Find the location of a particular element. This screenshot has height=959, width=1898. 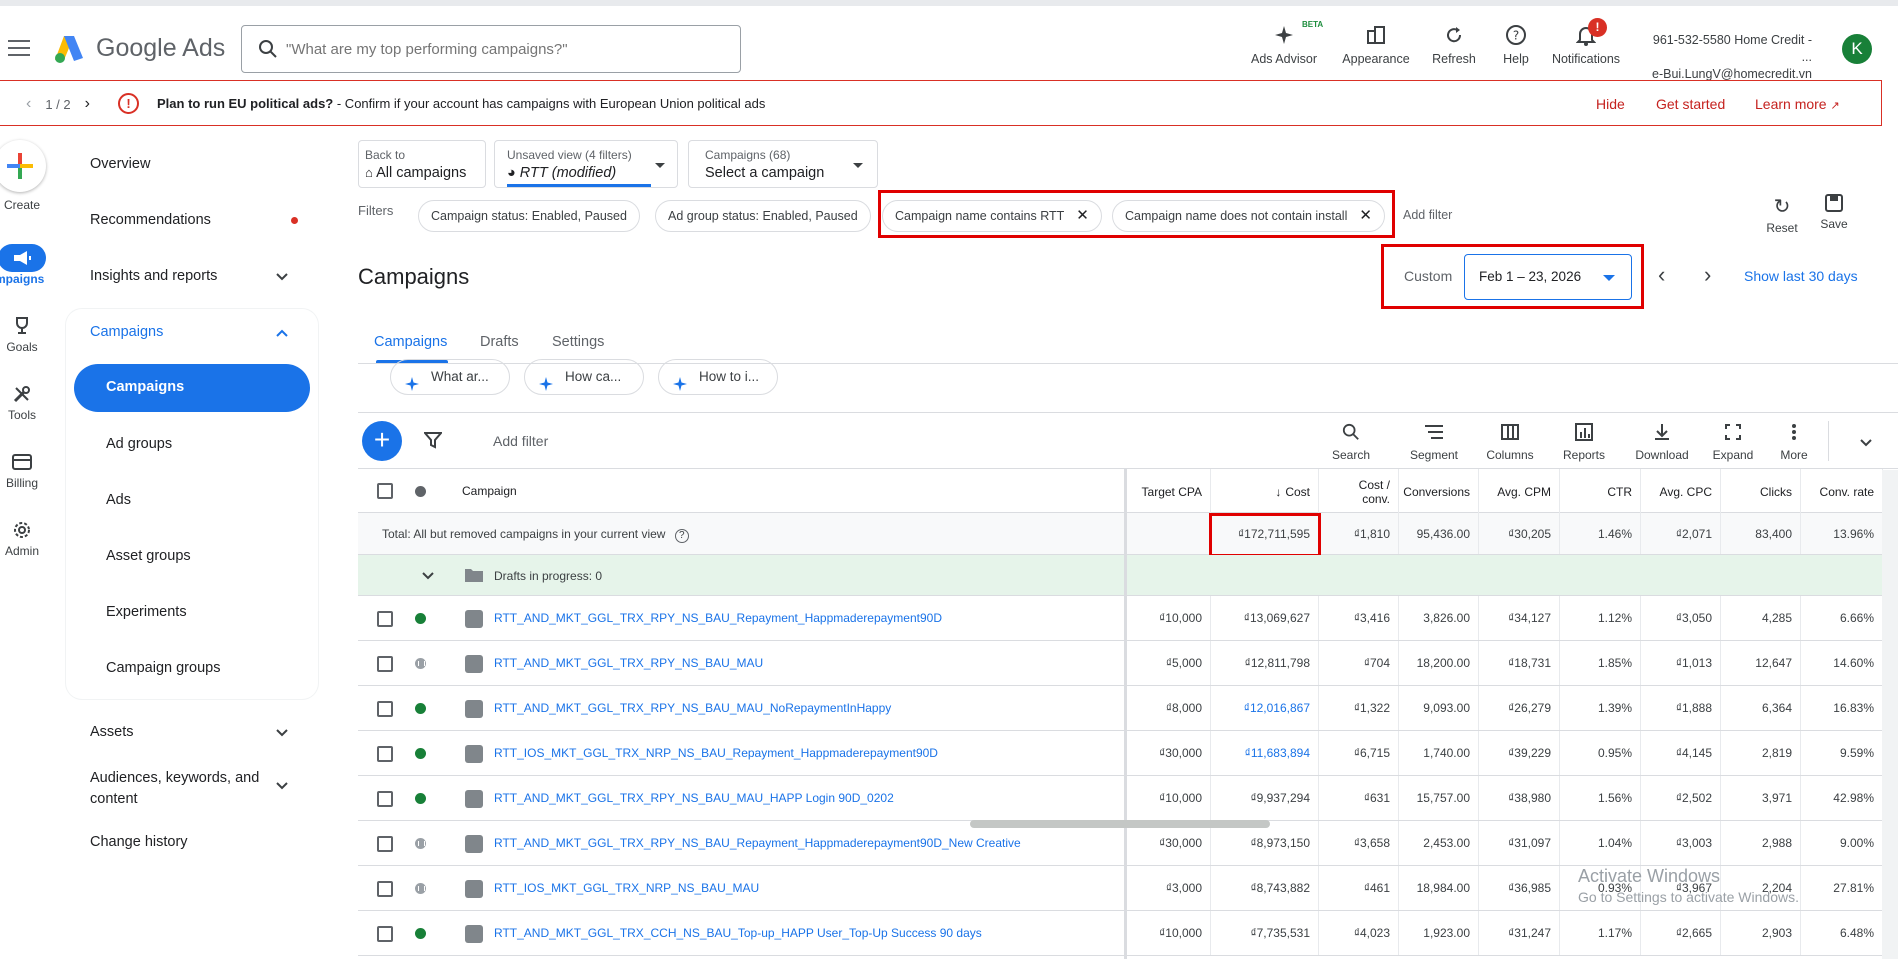

search-box is located at coordinates (491, 49).